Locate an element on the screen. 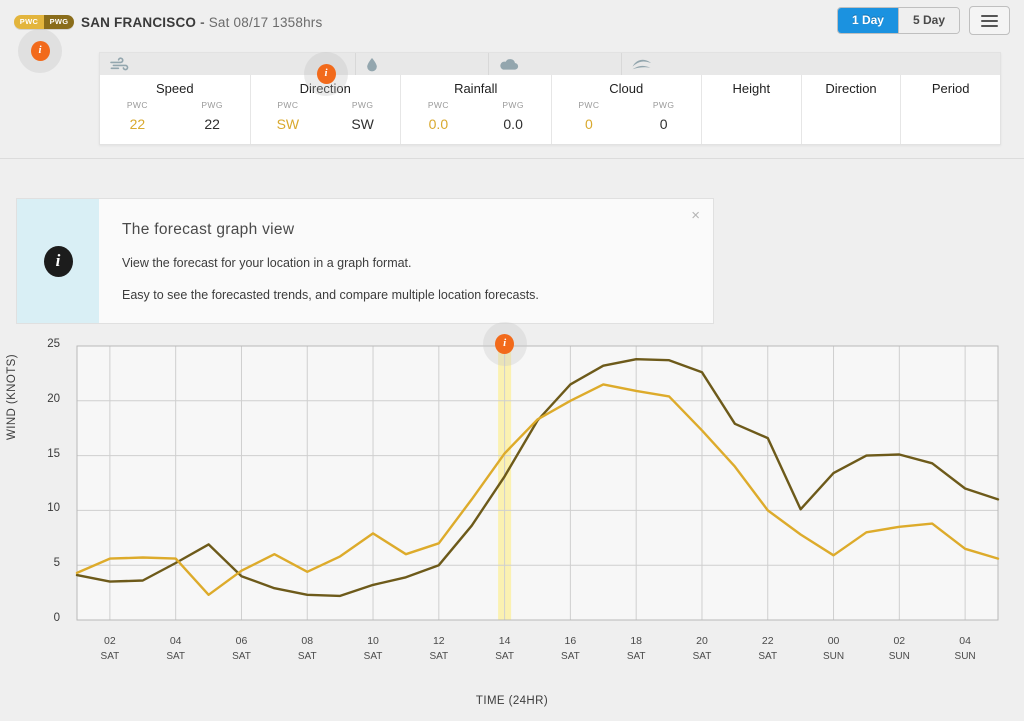  speed-pwc-value: 22 is located at coordinates (137, 124).